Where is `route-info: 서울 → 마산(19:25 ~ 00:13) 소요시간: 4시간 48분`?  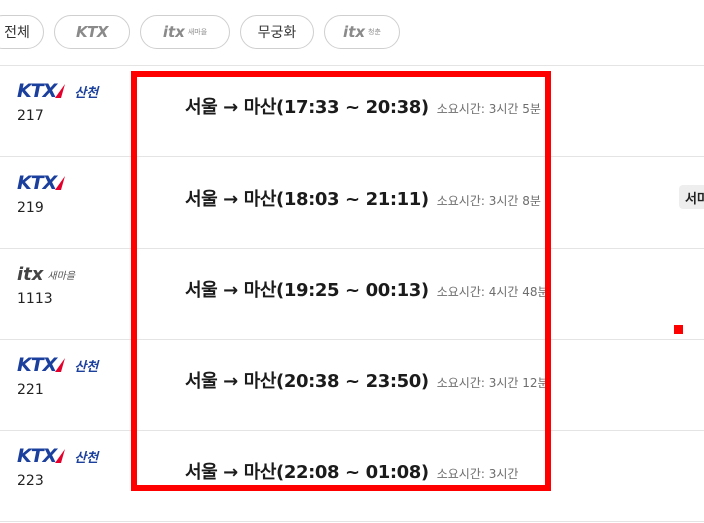
route-info: 서울 → 마산(19:25 ~ 00:13) 소요시간: 4시간 48분 is located at coordinates (367, 289).